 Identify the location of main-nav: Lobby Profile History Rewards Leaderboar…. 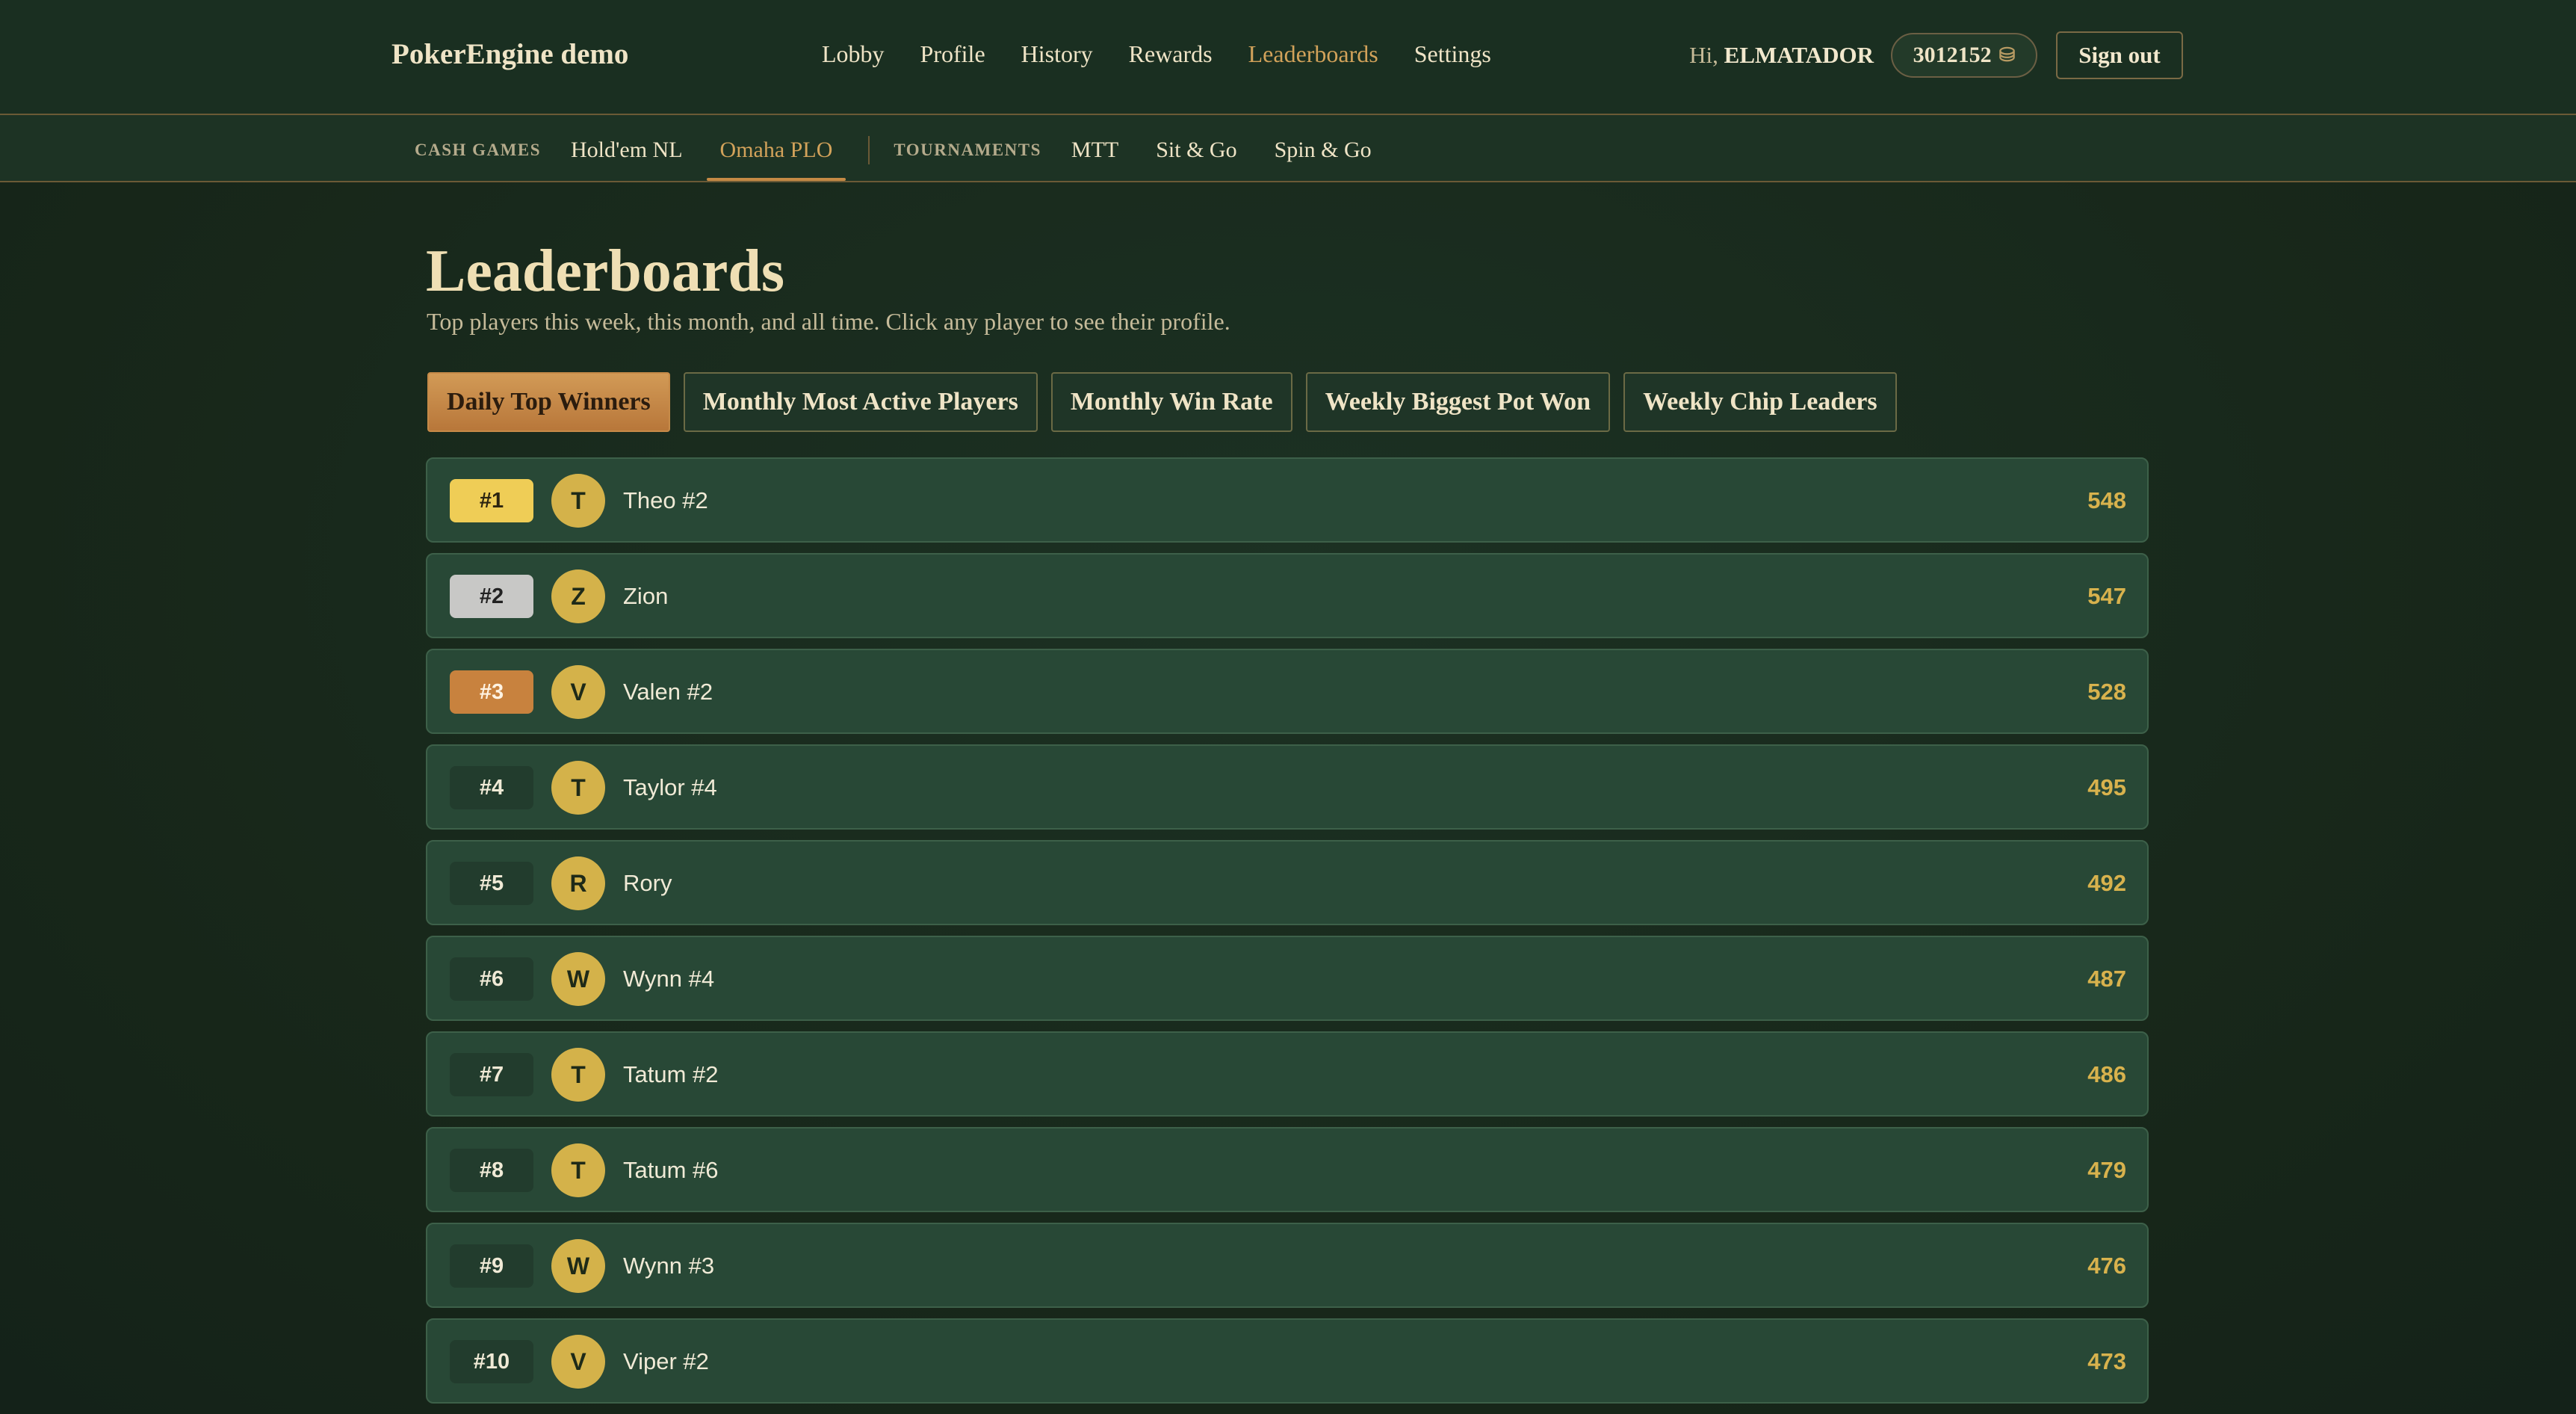
(1156, 54).